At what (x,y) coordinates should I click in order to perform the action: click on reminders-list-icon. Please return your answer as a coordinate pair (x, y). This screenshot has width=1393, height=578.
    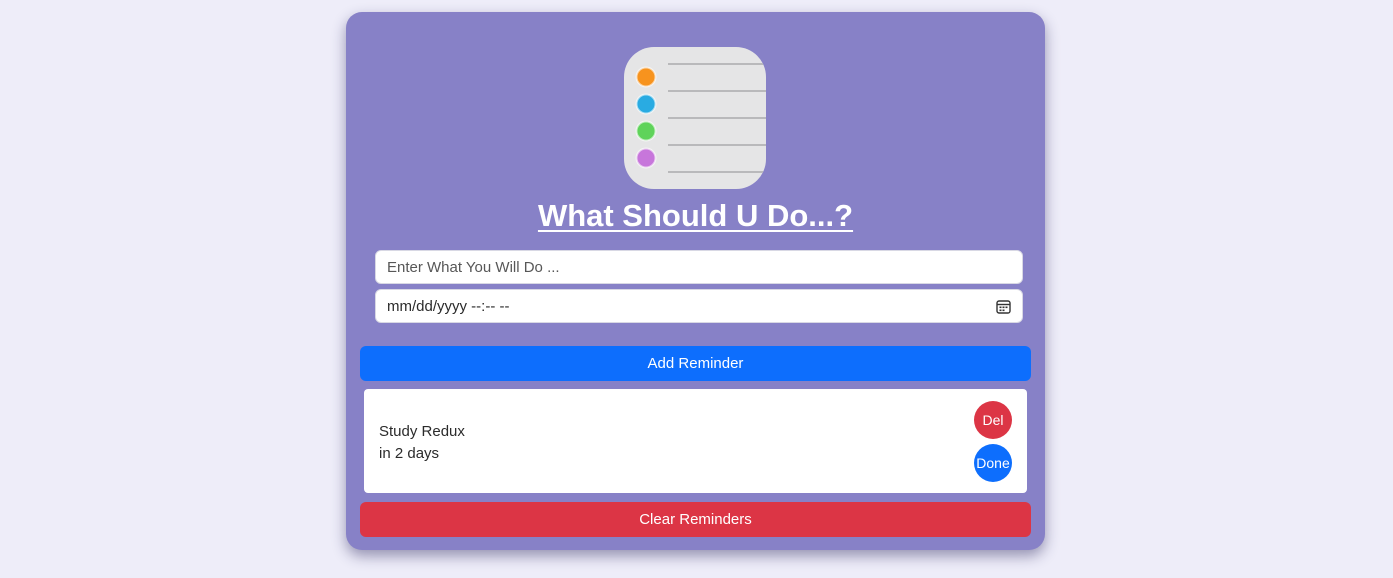
    Looking at the image, I should click on (695, 118).